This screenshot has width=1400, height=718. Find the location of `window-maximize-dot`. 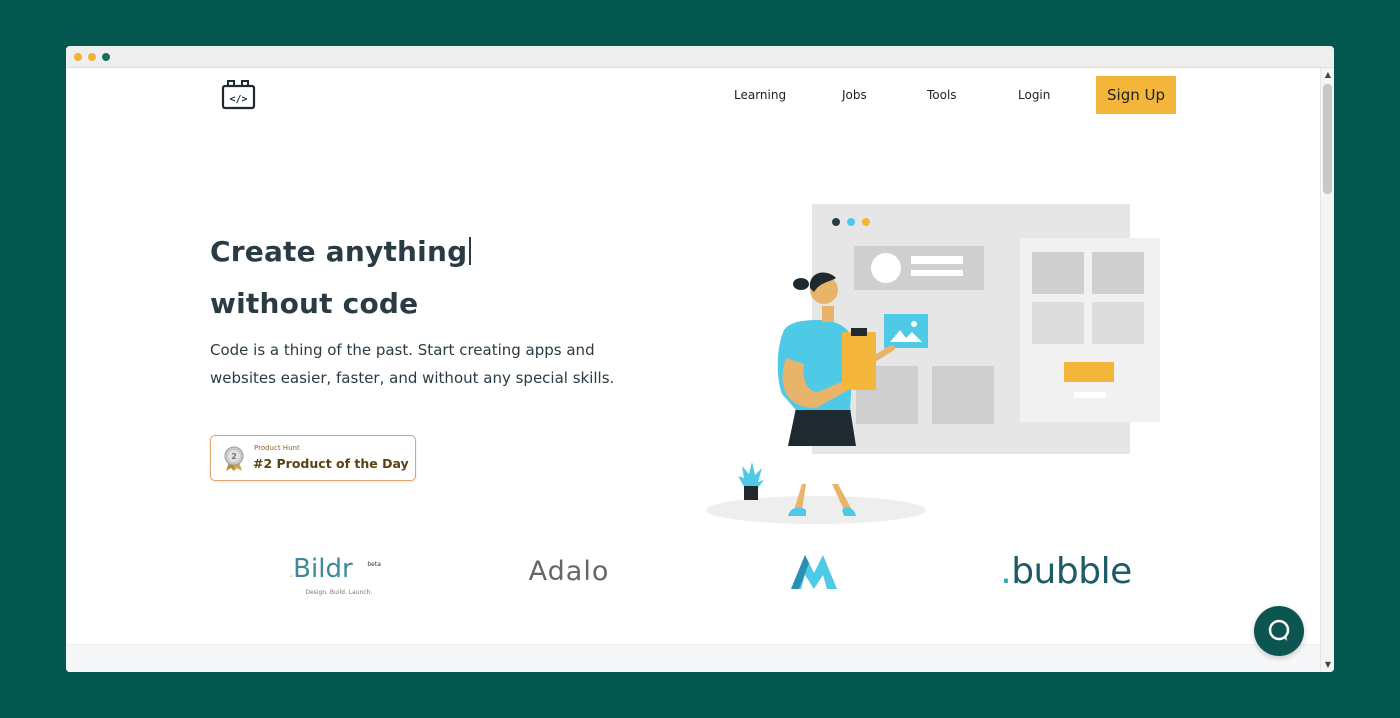

window-maximize-dot is located at coordinates (106, 57).